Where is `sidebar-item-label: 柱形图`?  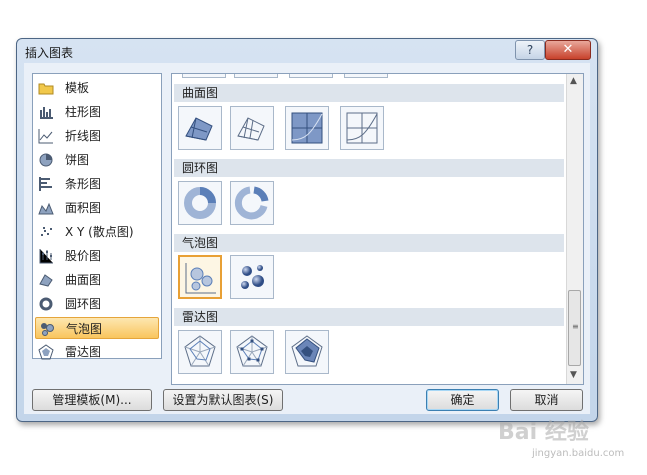 sidebar-item-label: 柱形图 is located at coordinates (83, 112).